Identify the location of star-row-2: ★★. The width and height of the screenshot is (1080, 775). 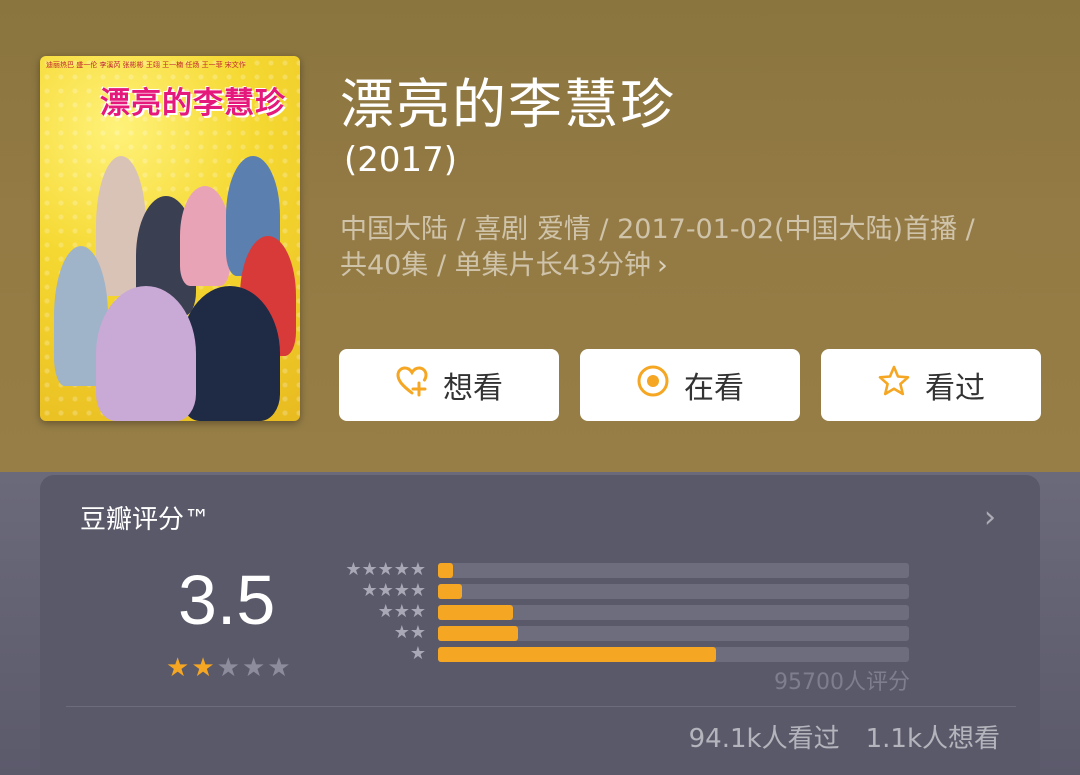
(363, 632).